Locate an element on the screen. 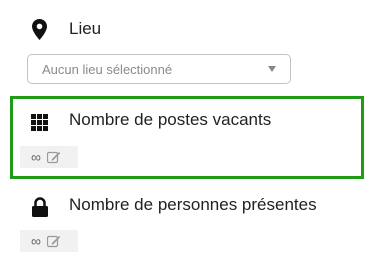 This screenshot has width=375, height=269. lieu-select: Aucun lieu sélectionné is located at coordinates (159, 69).